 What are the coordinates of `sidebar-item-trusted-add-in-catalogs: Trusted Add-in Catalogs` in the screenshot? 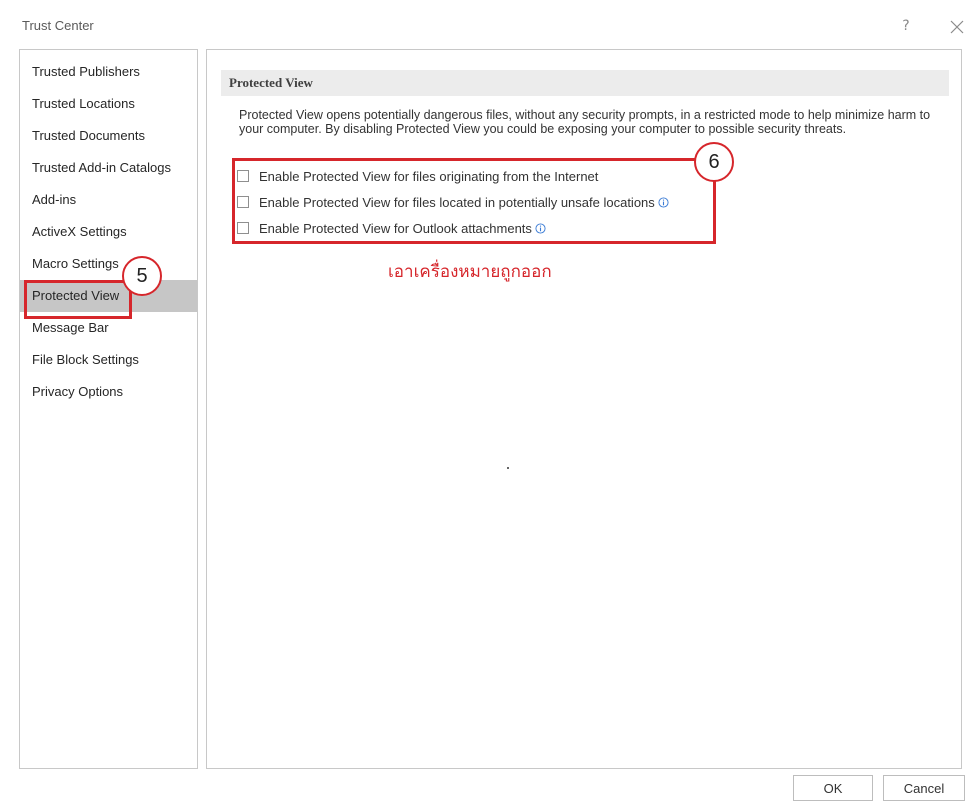 It's located at (108, 168).